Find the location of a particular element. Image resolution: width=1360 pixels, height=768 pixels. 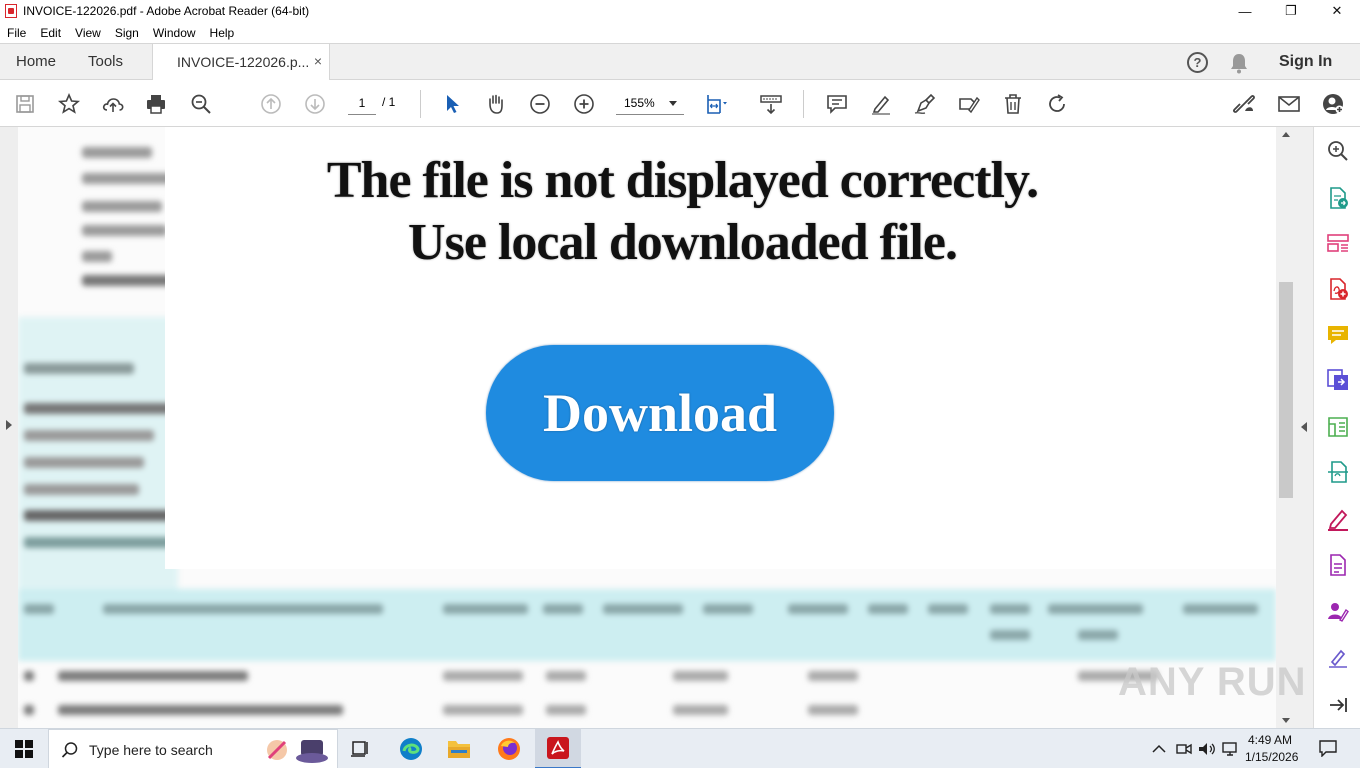

add-user-icon is located at coordinates (1333, 104).